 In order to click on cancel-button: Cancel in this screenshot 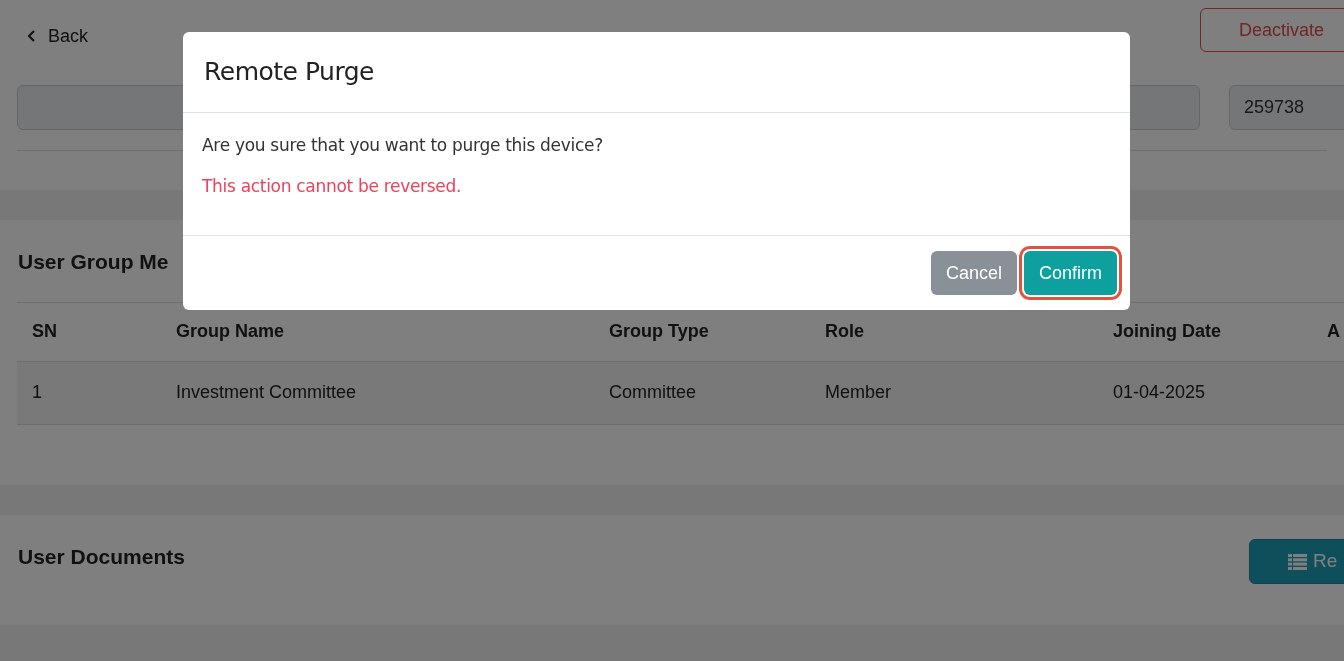, I will do `click(973, 273)`.